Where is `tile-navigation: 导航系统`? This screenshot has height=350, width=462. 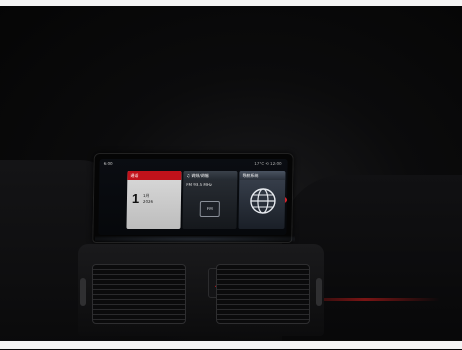
tile-navigation: 导航系统 is located at coordinates (262, 200).